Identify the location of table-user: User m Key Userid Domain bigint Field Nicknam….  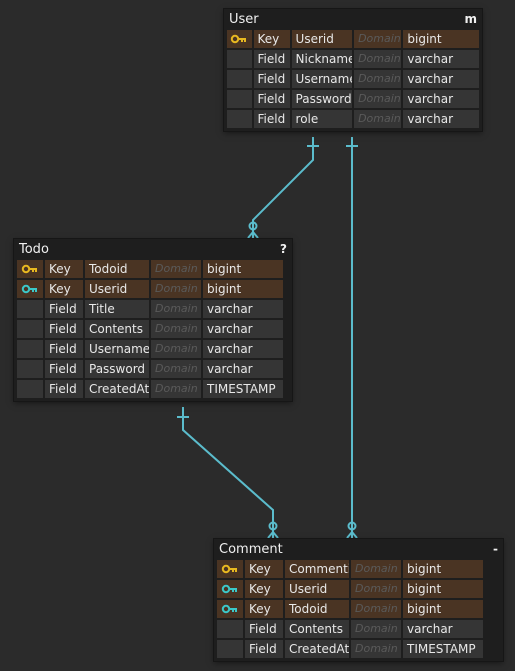
(353, 70).